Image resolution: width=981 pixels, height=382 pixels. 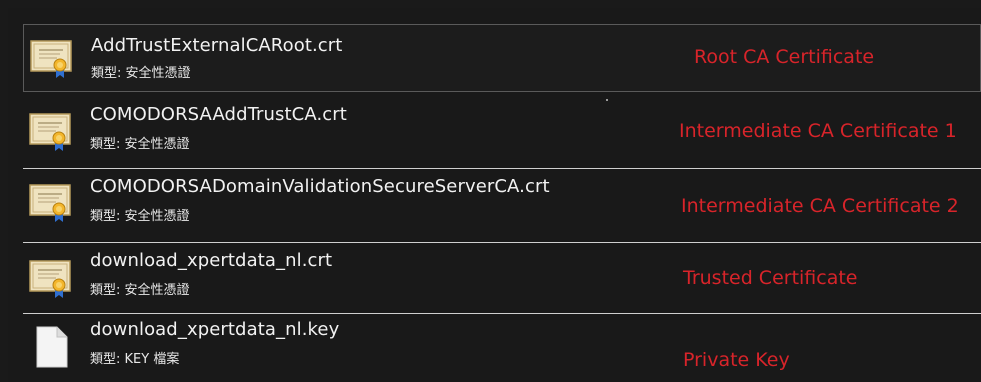 I want to click on file-name: COMODORSAAddTrustCA.crt, so click(x=218, y=114).